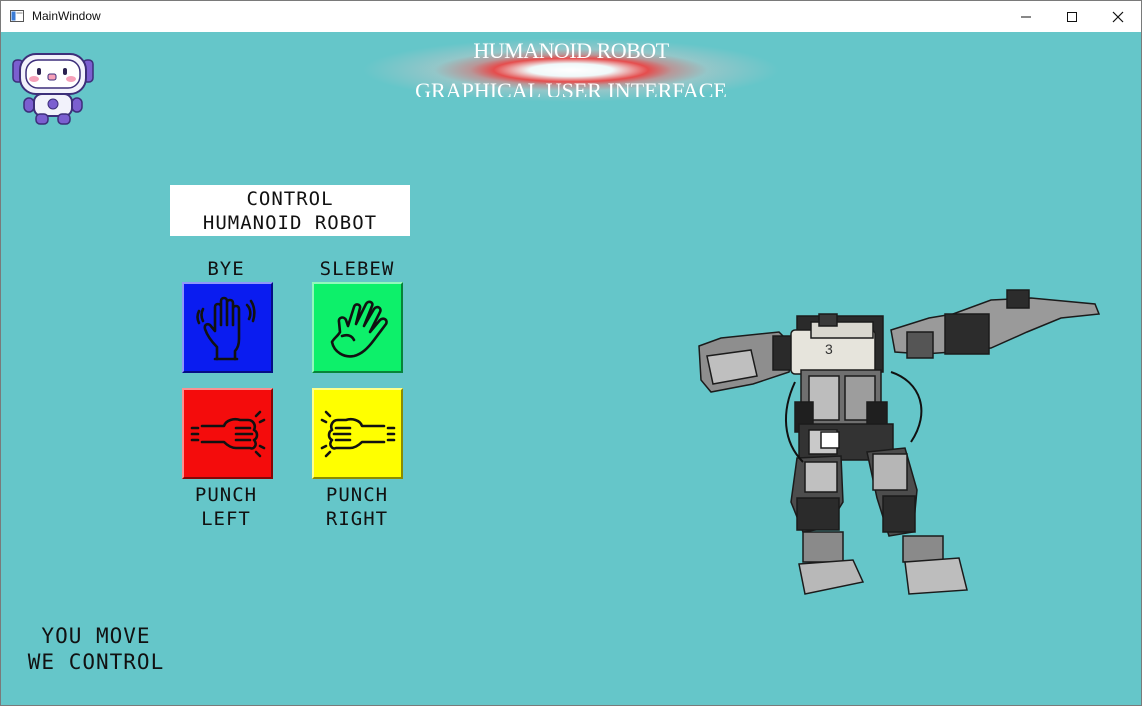 The width and height of the screenshot is (1142, 706). What do you see at coordinates (226, 507) in the screenshot?
I see `punch-left-label: PUNCH LEFT` at bounding box center [226, 507].